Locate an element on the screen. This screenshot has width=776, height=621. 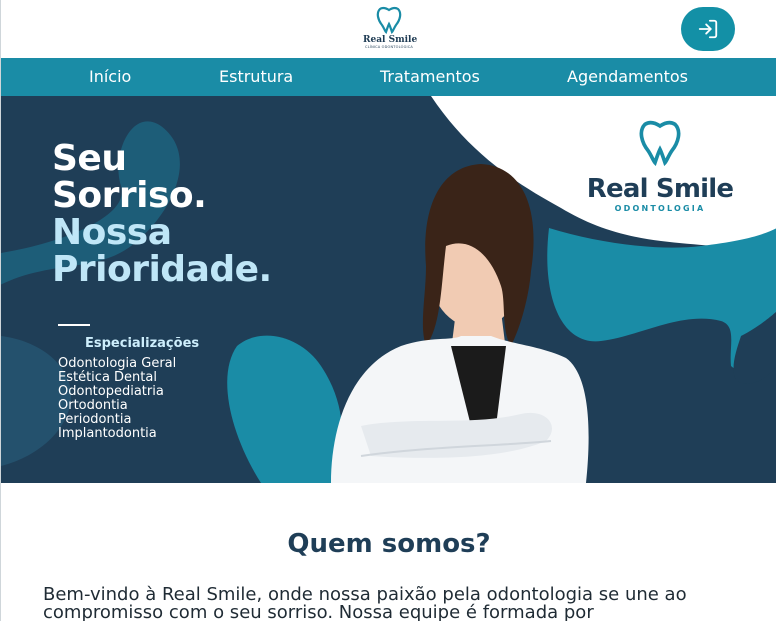
login-icon is located at coordinates (708, 29).